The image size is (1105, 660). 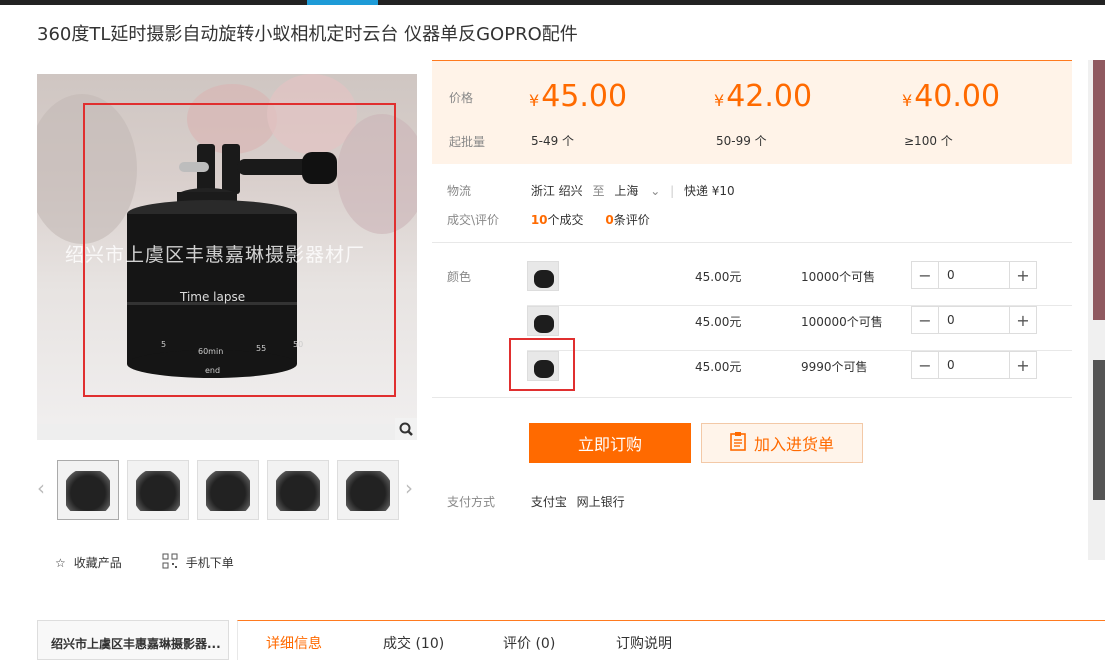 What do you see at coordinates (548, 502) in the screenshot?
I see `payment-alipay: 支付宝` at bounding box center [548, 502].